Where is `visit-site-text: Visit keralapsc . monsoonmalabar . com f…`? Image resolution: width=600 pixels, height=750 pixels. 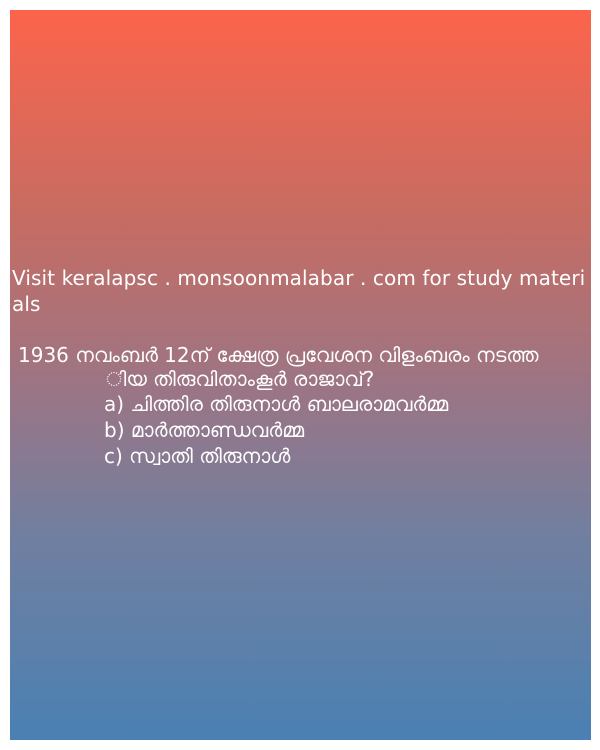 visit-site-text: Visit keralapsc . monsoonmalabar . com f… is located at coordinates (299, 291).